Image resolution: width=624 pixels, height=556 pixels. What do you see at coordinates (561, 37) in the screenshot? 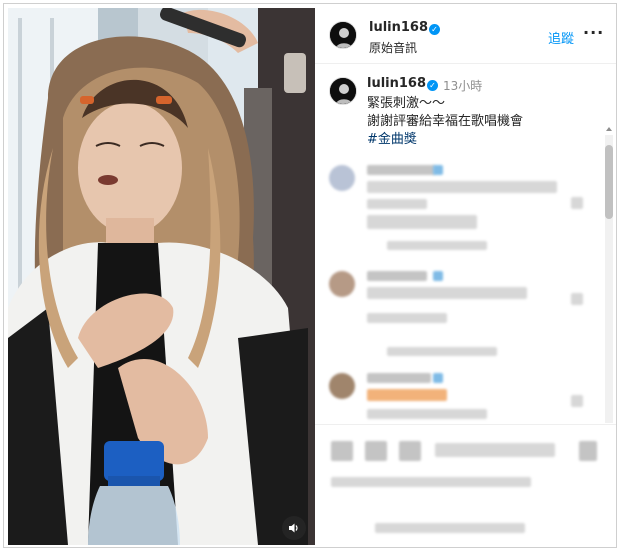
I see `follow-button: 追蹤` at bounding box center [561, 37].